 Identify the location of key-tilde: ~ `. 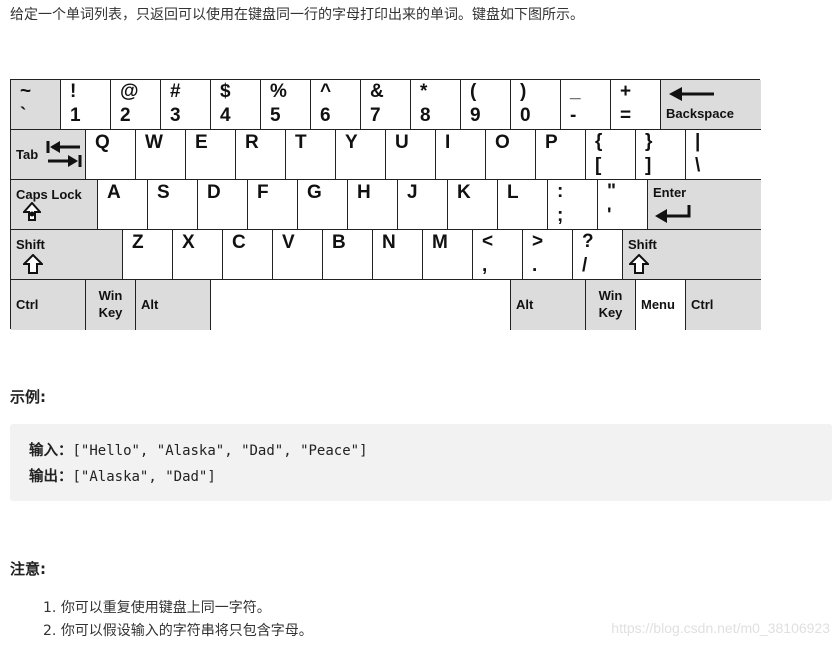
(36, 105).